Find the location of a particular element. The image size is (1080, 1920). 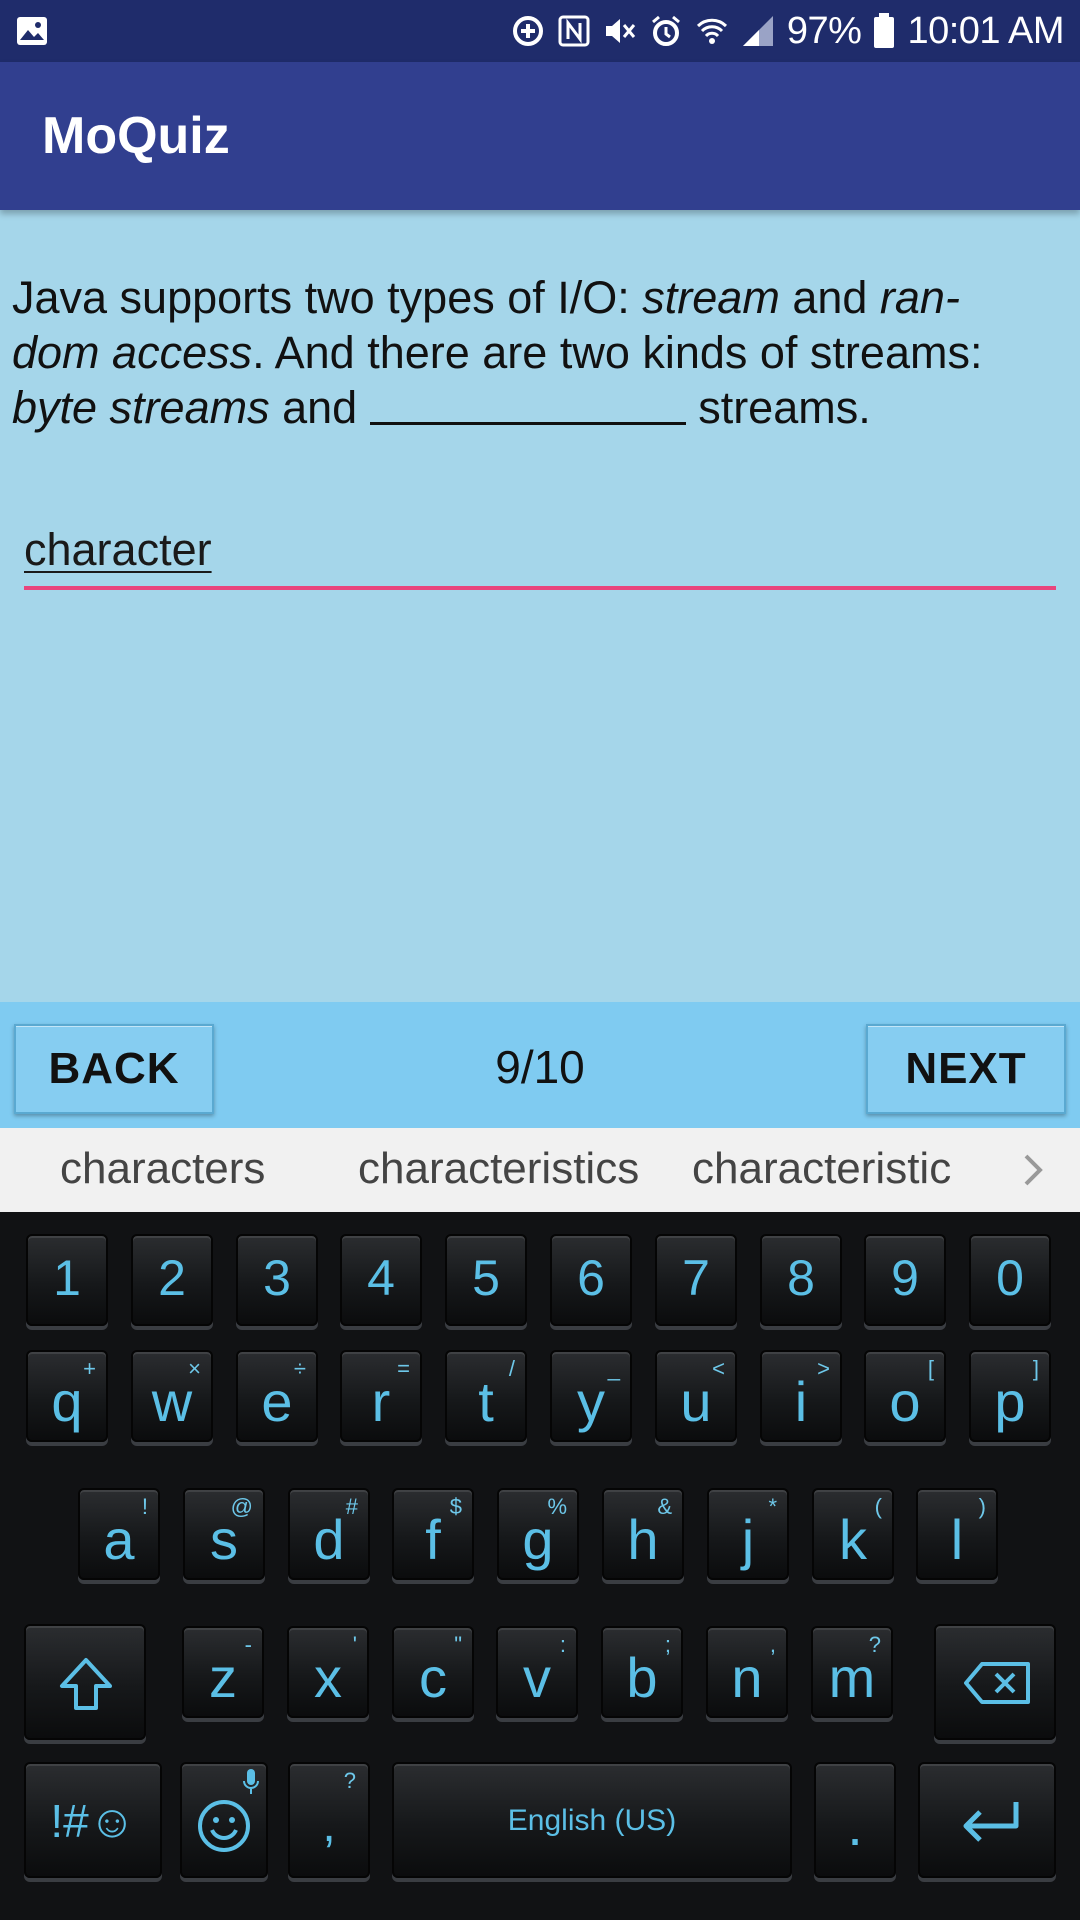

key-x: ' x is located at coordinates (328, 1672).